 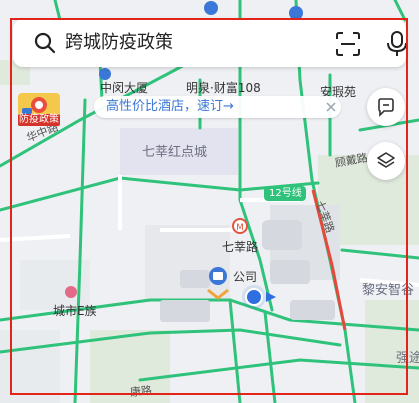 I want to click on search-input: 跨城防疫政策, so click(x=119, y=43).